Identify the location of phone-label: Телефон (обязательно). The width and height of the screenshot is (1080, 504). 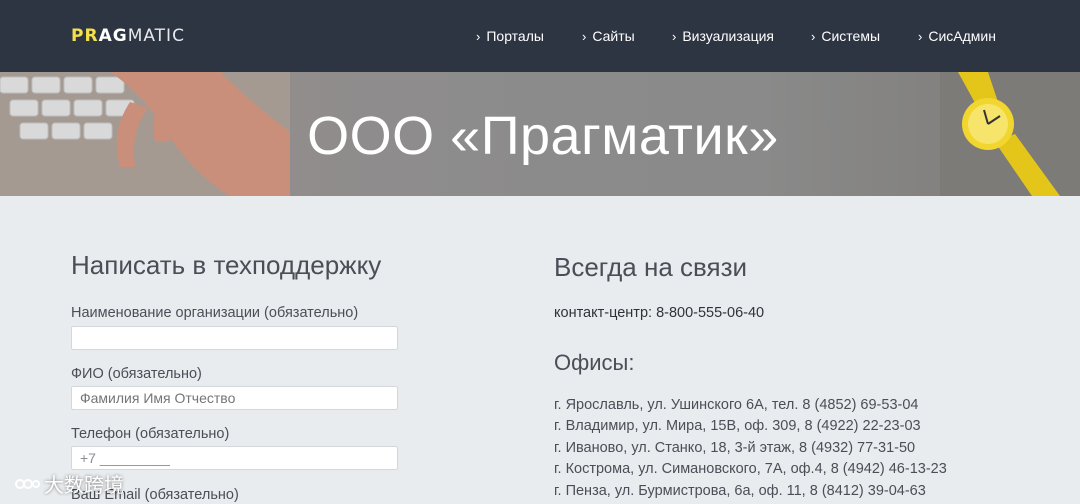
(150, 434).